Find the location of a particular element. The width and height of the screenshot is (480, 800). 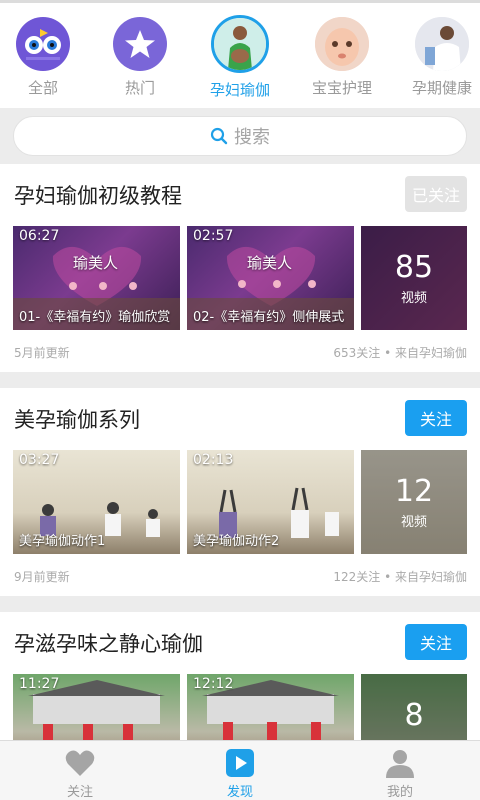

search-bar-area: 搜索 is located at coordinates (240, 135).